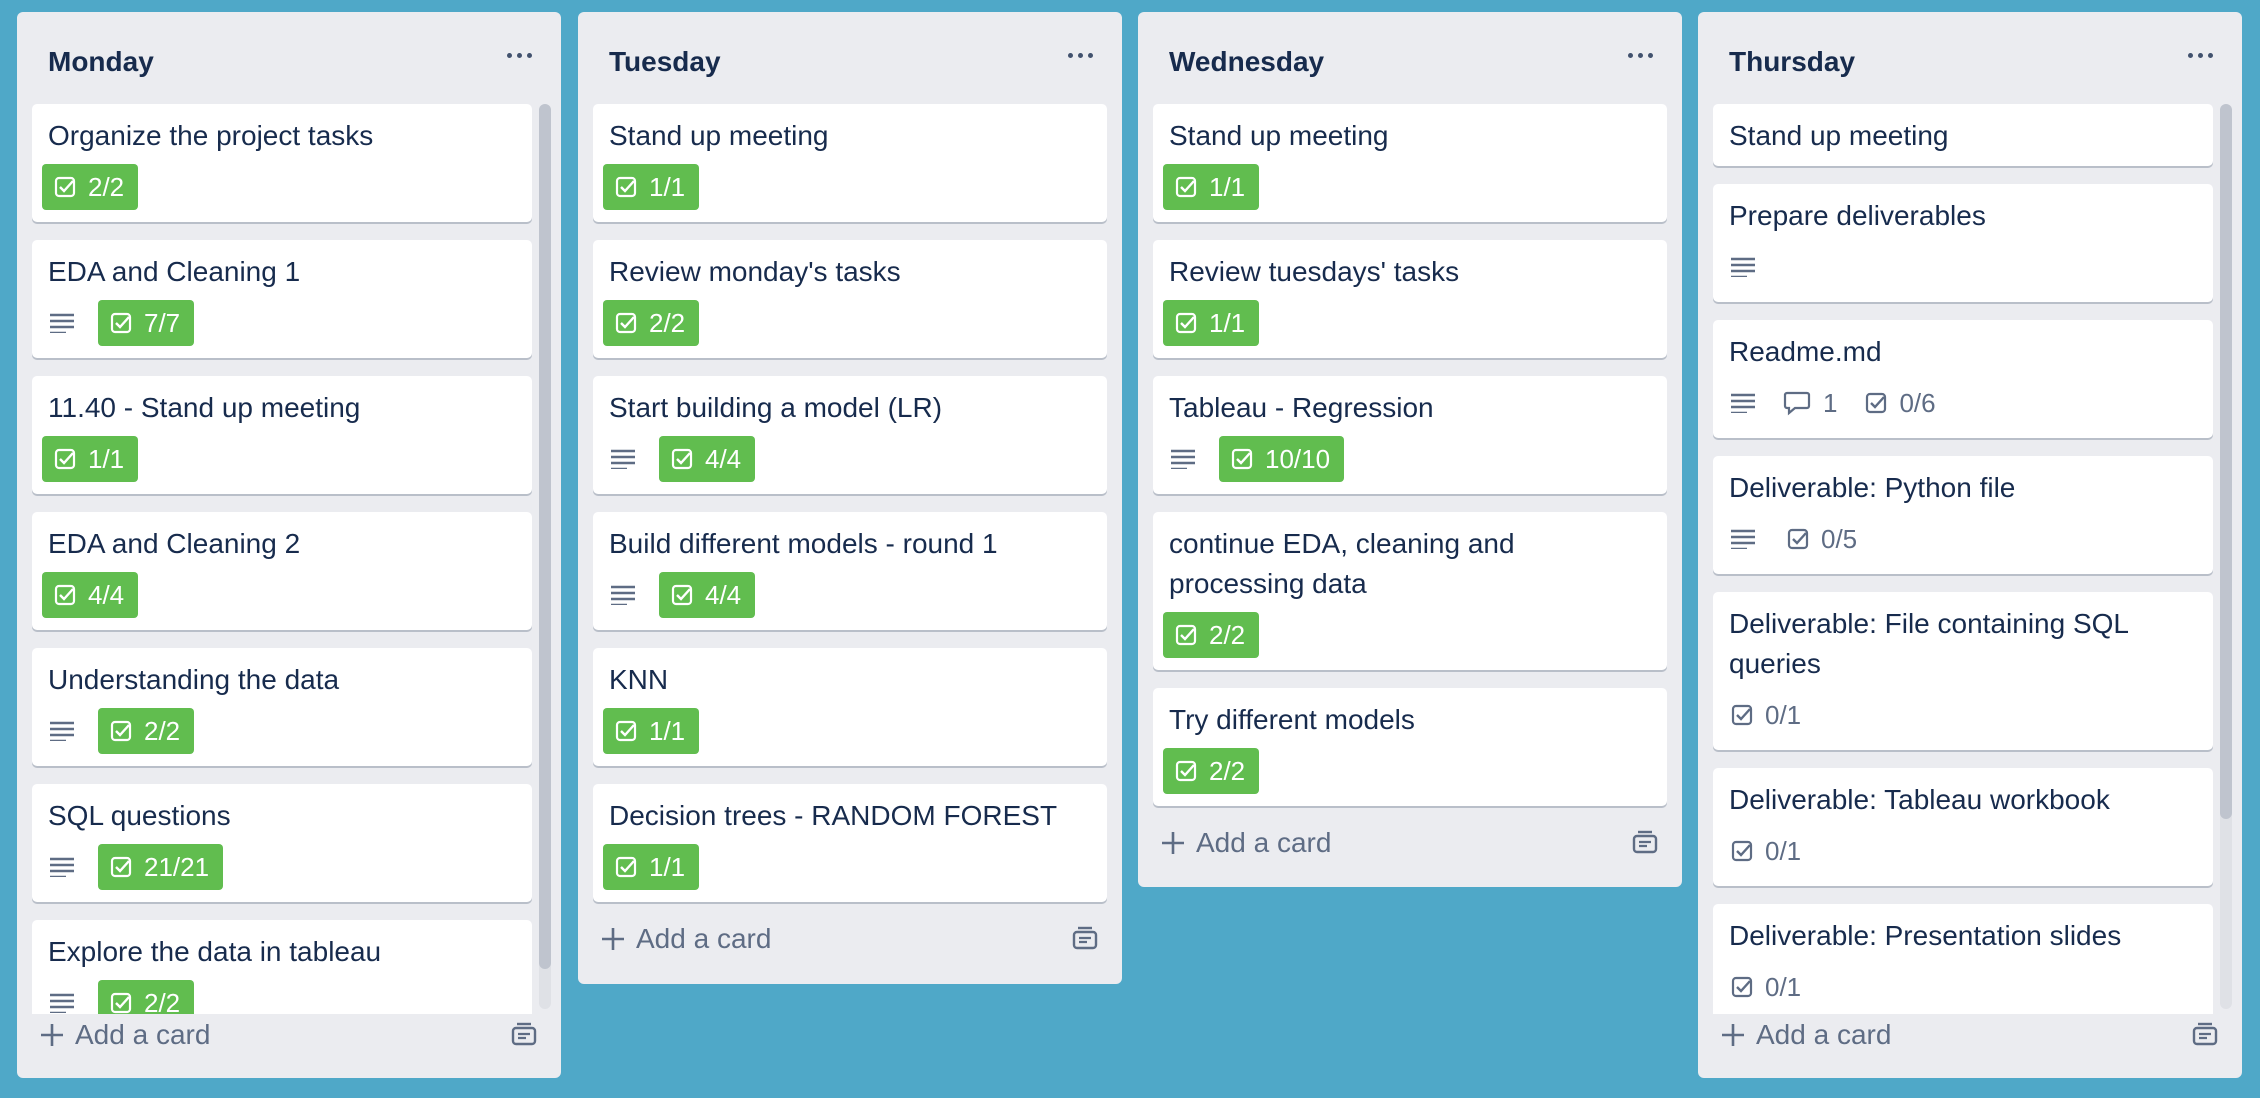 The width and height of the screenshot is (2260, 1098). I want to click on card: 11.40 - Stand up meeting 1/1, so click(282, 435).